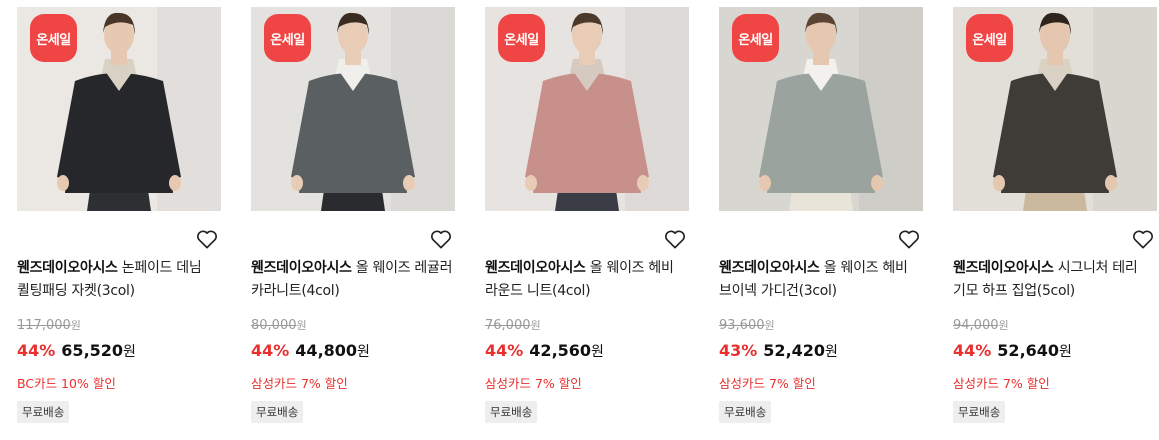  What do you see at coordinates (742, 325) in the screenshot?
I see `original-price-value: 93,600` at bounding box center [742, 325].